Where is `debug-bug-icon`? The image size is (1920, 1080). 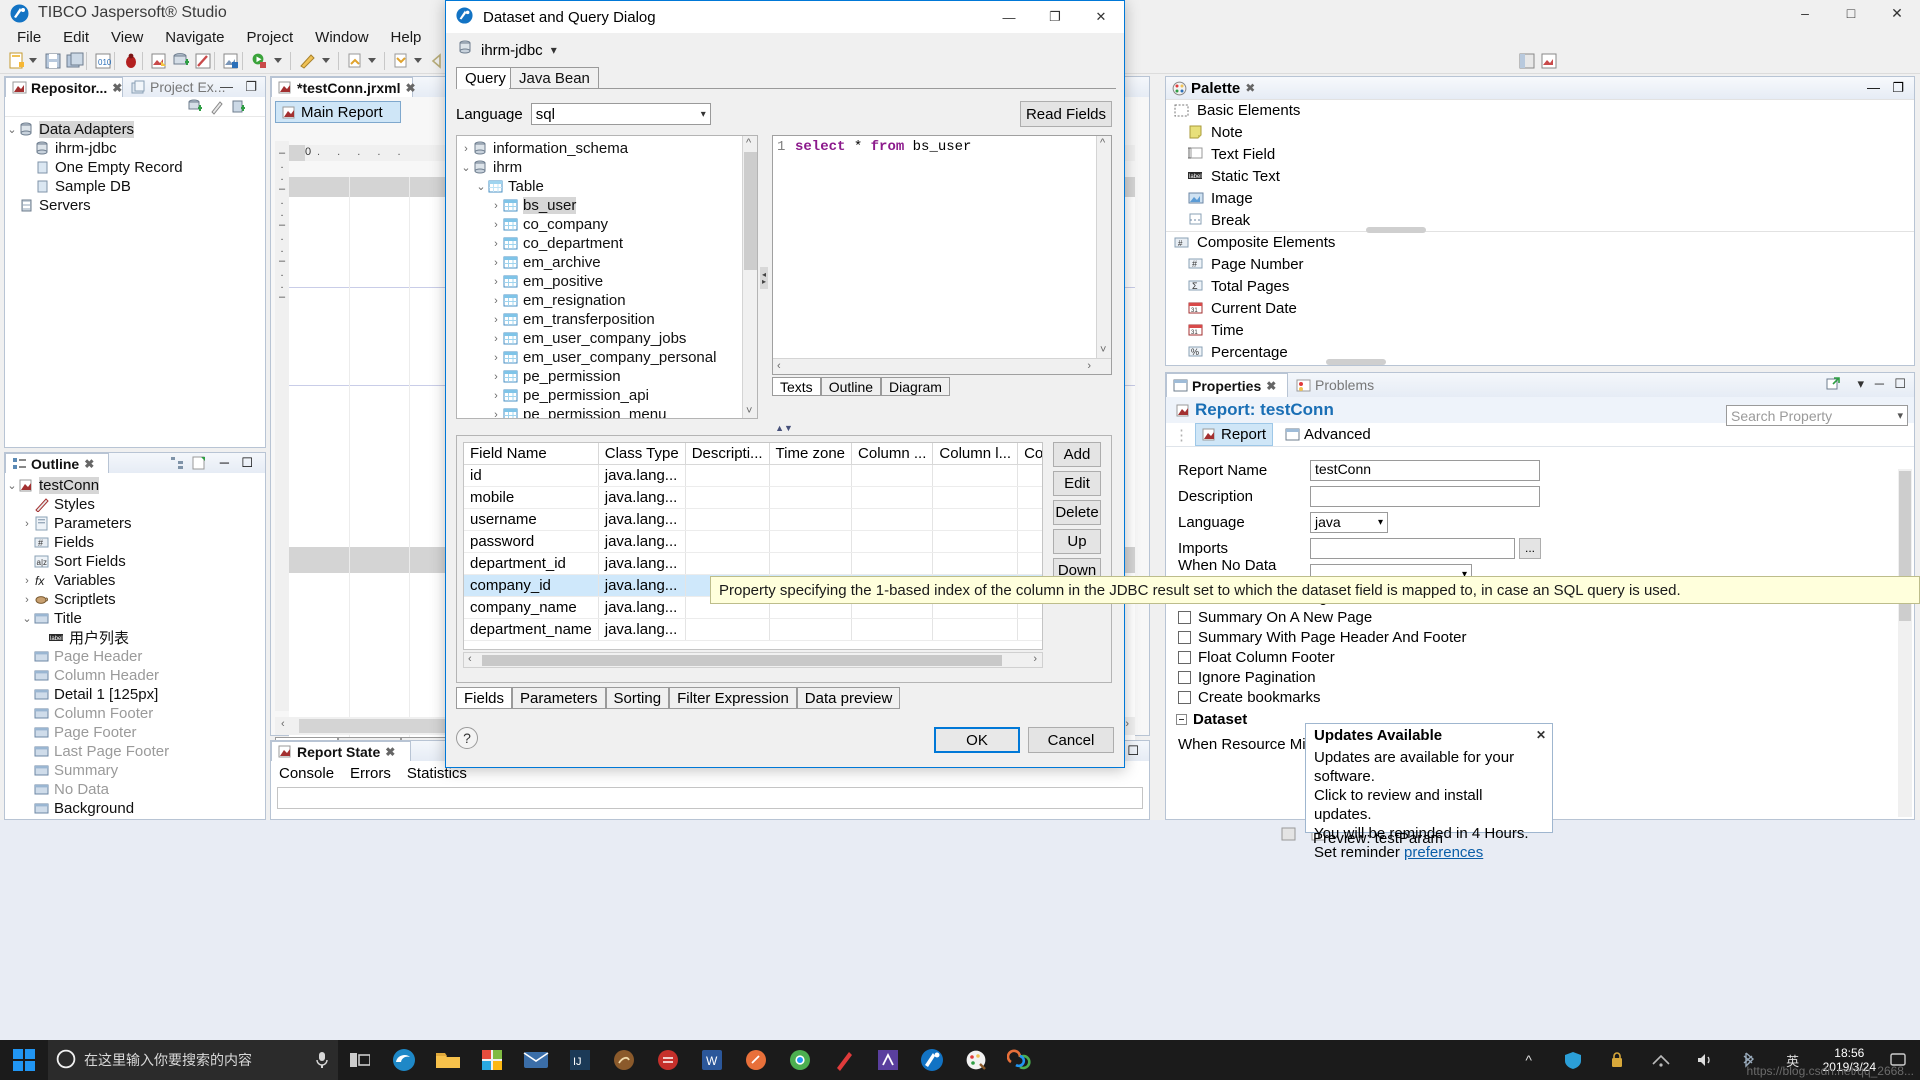 debug-bug-icon is located at coordinates (131, 61).